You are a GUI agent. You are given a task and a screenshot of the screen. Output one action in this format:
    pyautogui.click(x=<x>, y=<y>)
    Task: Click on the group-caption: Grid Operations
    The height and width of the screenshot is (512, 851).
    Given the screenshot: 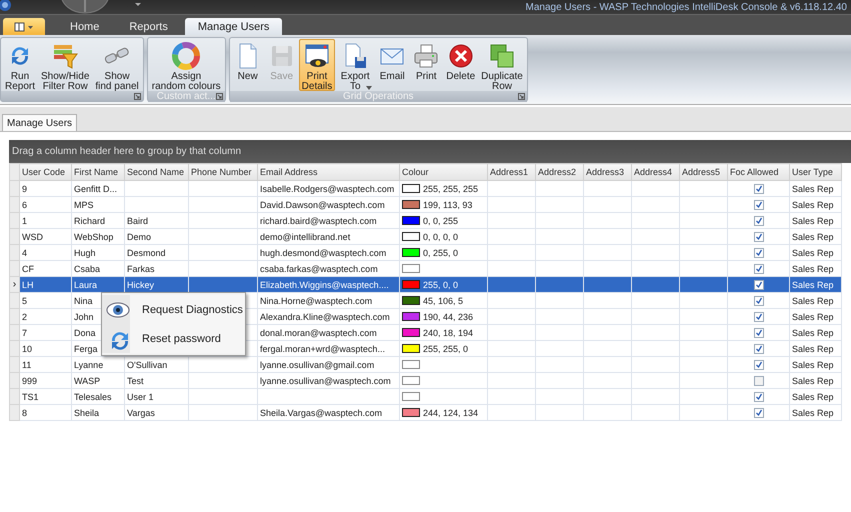 What is the action you would take?
    pyautogui.click(x=378, y=96)
    